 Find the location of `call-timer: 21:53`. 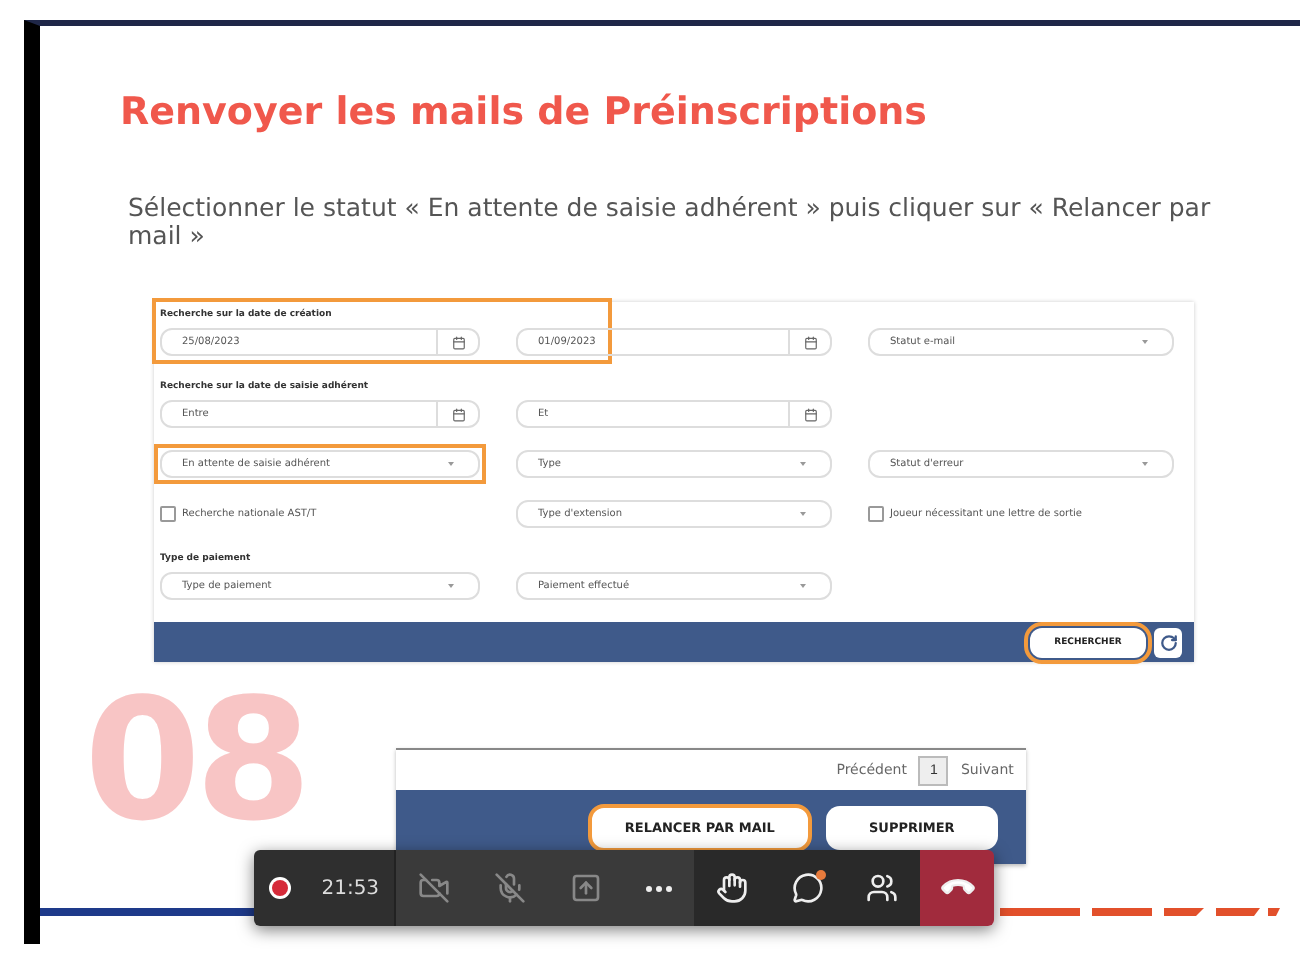

call-timer: 21:53 is located at coordinates (350, 888).